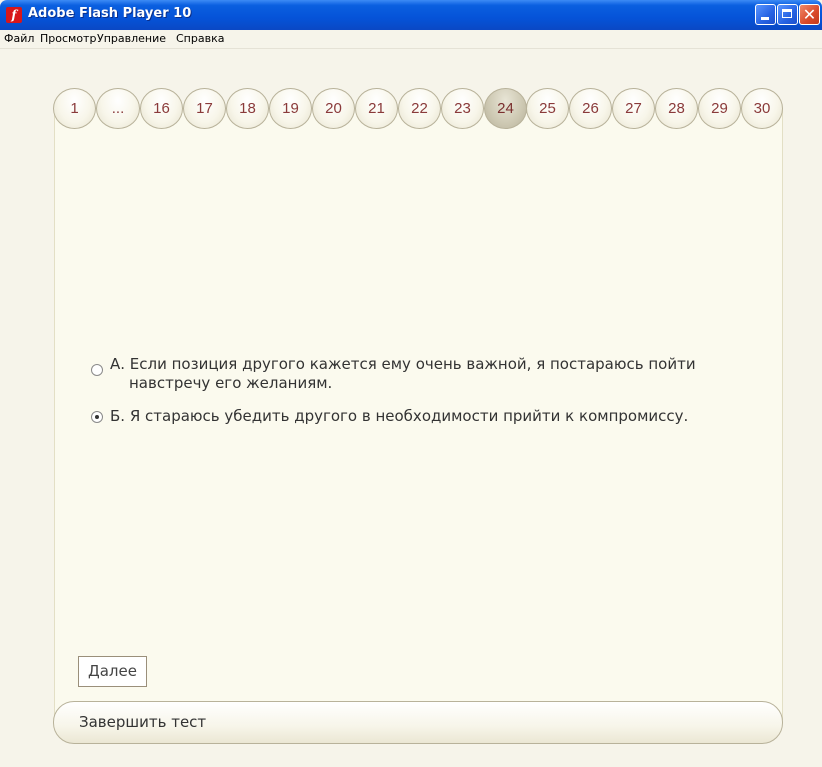 Image resolution: width=822 pixels, height=767 pixels. Describe the element at coordinates (247, 108) in the screenshot. I see `tab-question-18: 18` at that location.